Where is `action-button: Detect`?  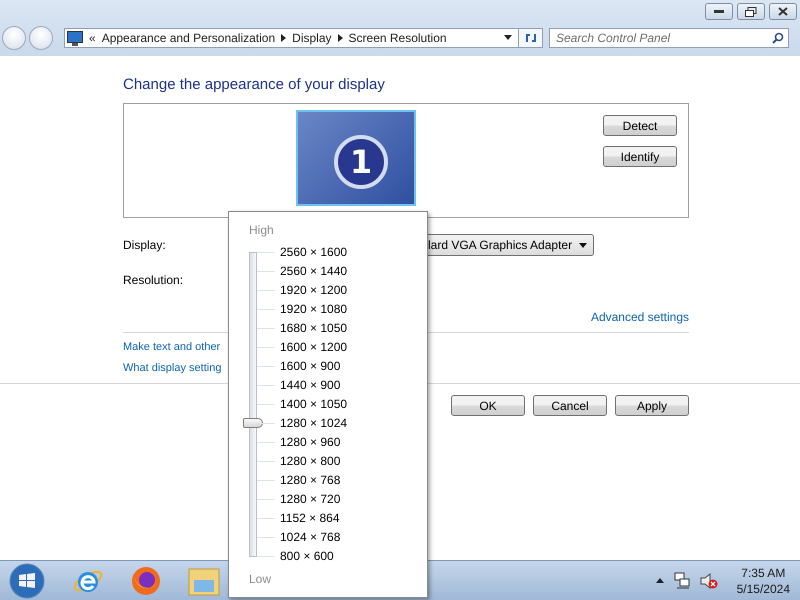
action-button: Detect is located at coordinates (640, 125).